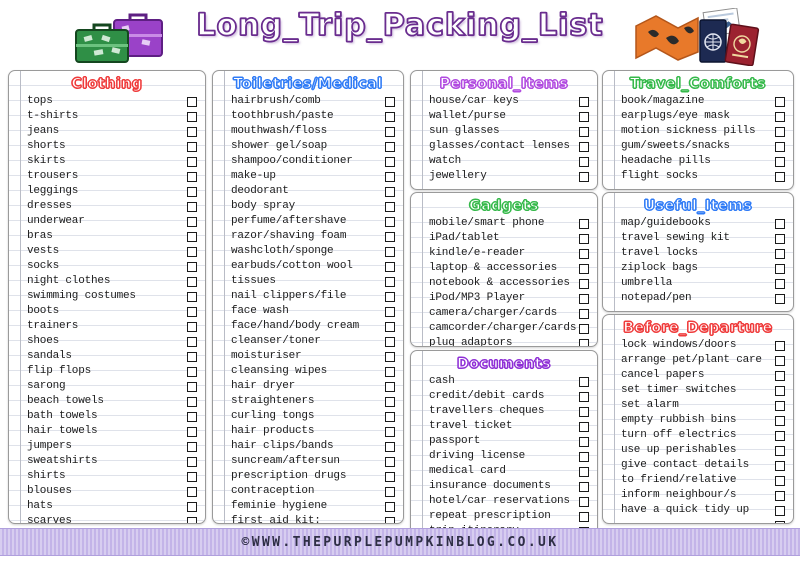 The width and height of the screenshot is (800, 566). Describe the element at coordinates (698, 480) in the screenshot. I see `list-item: to friend/relative` at that location.